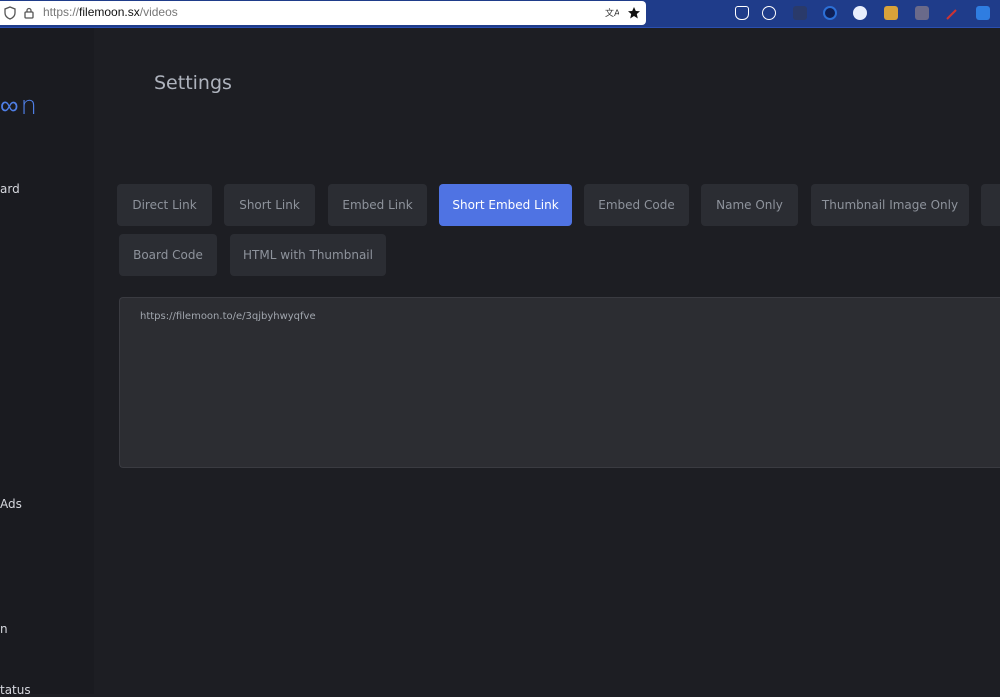 Image resolution: width=1000 pixels, height=697 pixels. Describe the element at coordinates (800, 13) in the screenshot. I see `feather-extension-icon` at that location.